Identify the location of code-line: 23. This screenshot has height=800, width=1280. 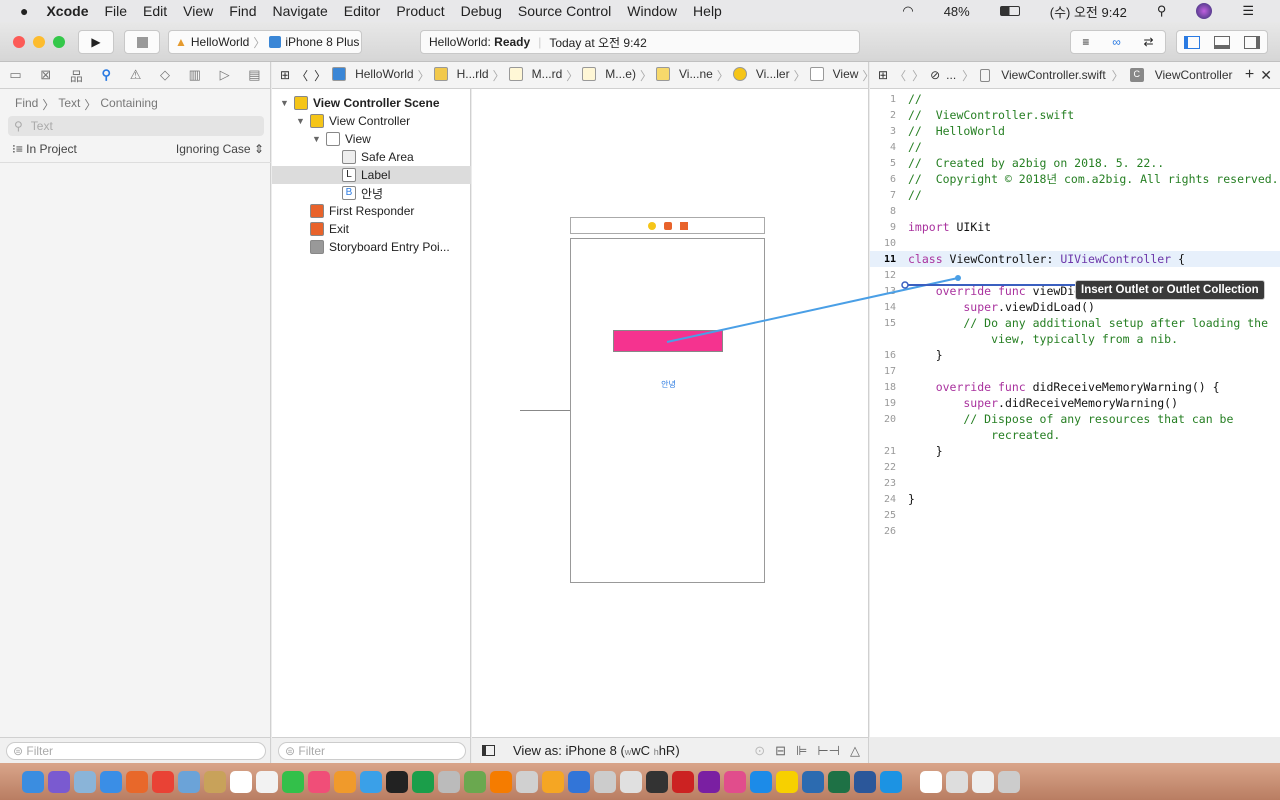
(1075, 483).